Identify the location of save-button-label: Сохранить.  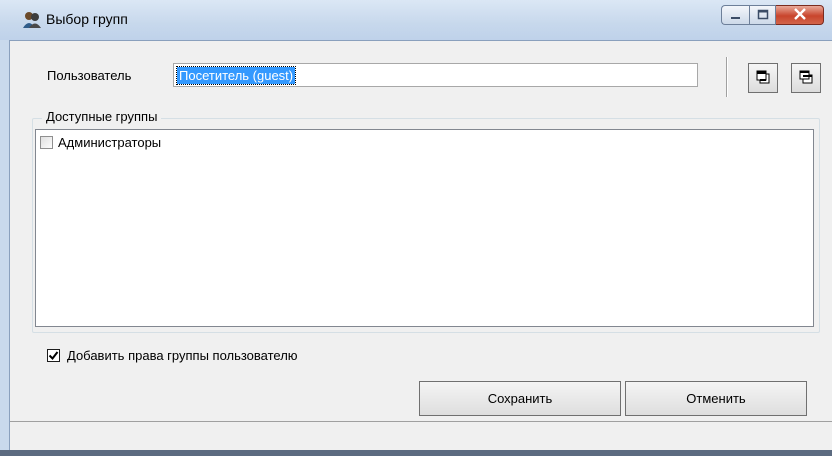
(520, 398).